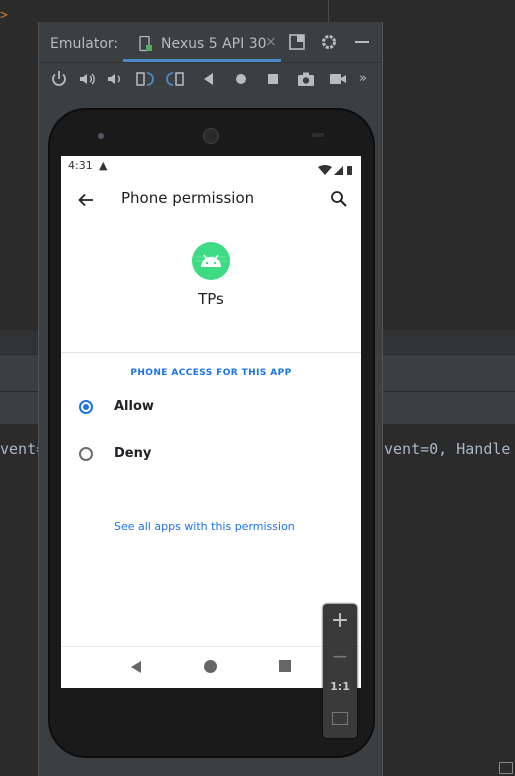 This screenshot has height=776, width=515. Describe the element at coordinates (211, 373) in the screenshot. I see `section-header: PHONE ACCESS FOR THIS APP` at that location.